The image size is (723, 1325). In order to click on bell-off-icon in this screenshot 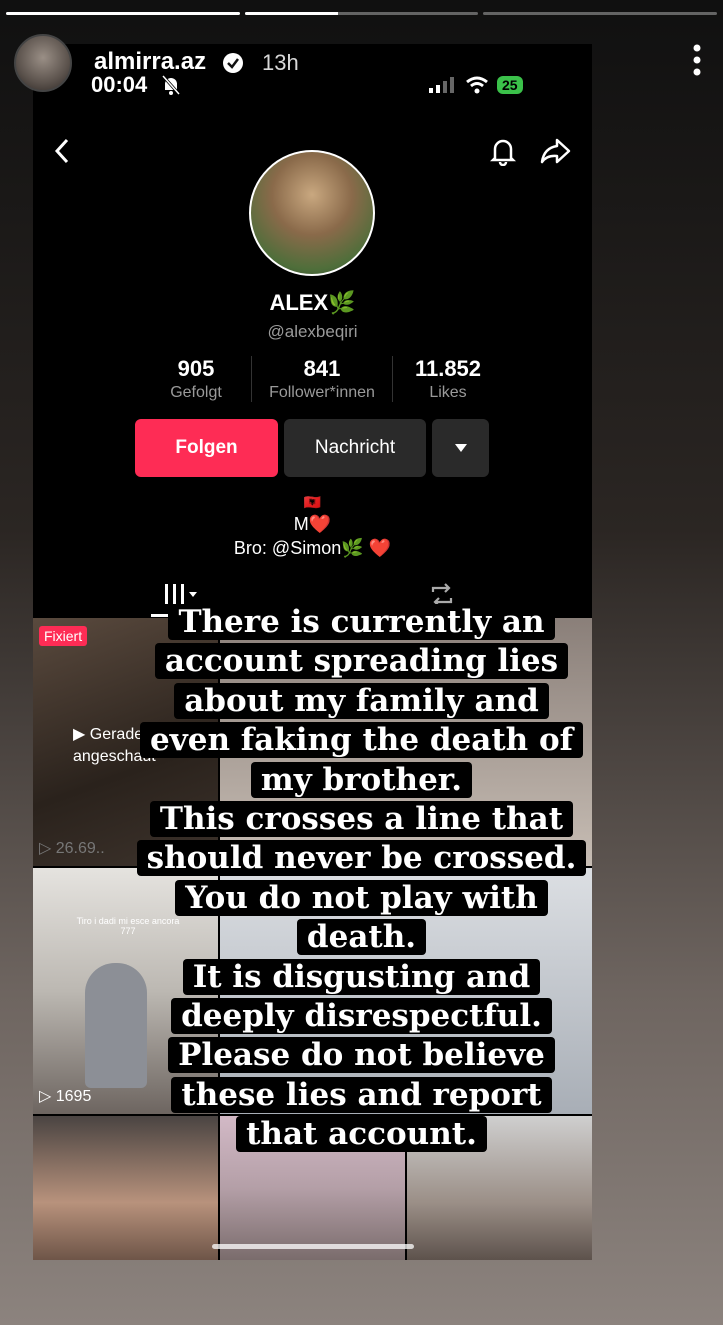, I will do `click(171, 85)`.